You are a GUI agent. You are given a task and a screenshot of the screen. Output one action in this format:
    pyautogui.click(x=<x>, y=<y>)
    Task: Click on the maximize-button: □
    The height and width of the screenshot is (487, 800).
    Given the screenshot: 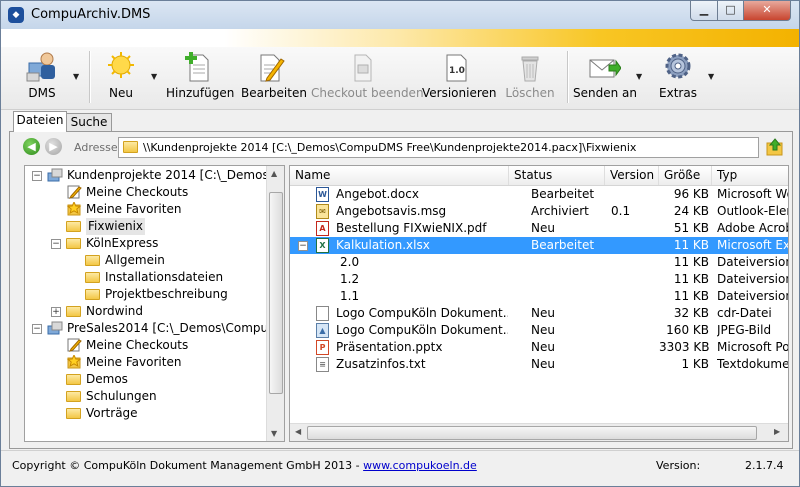 What is the action you would take?
    pyautogui.click(x=730, y=11)
    